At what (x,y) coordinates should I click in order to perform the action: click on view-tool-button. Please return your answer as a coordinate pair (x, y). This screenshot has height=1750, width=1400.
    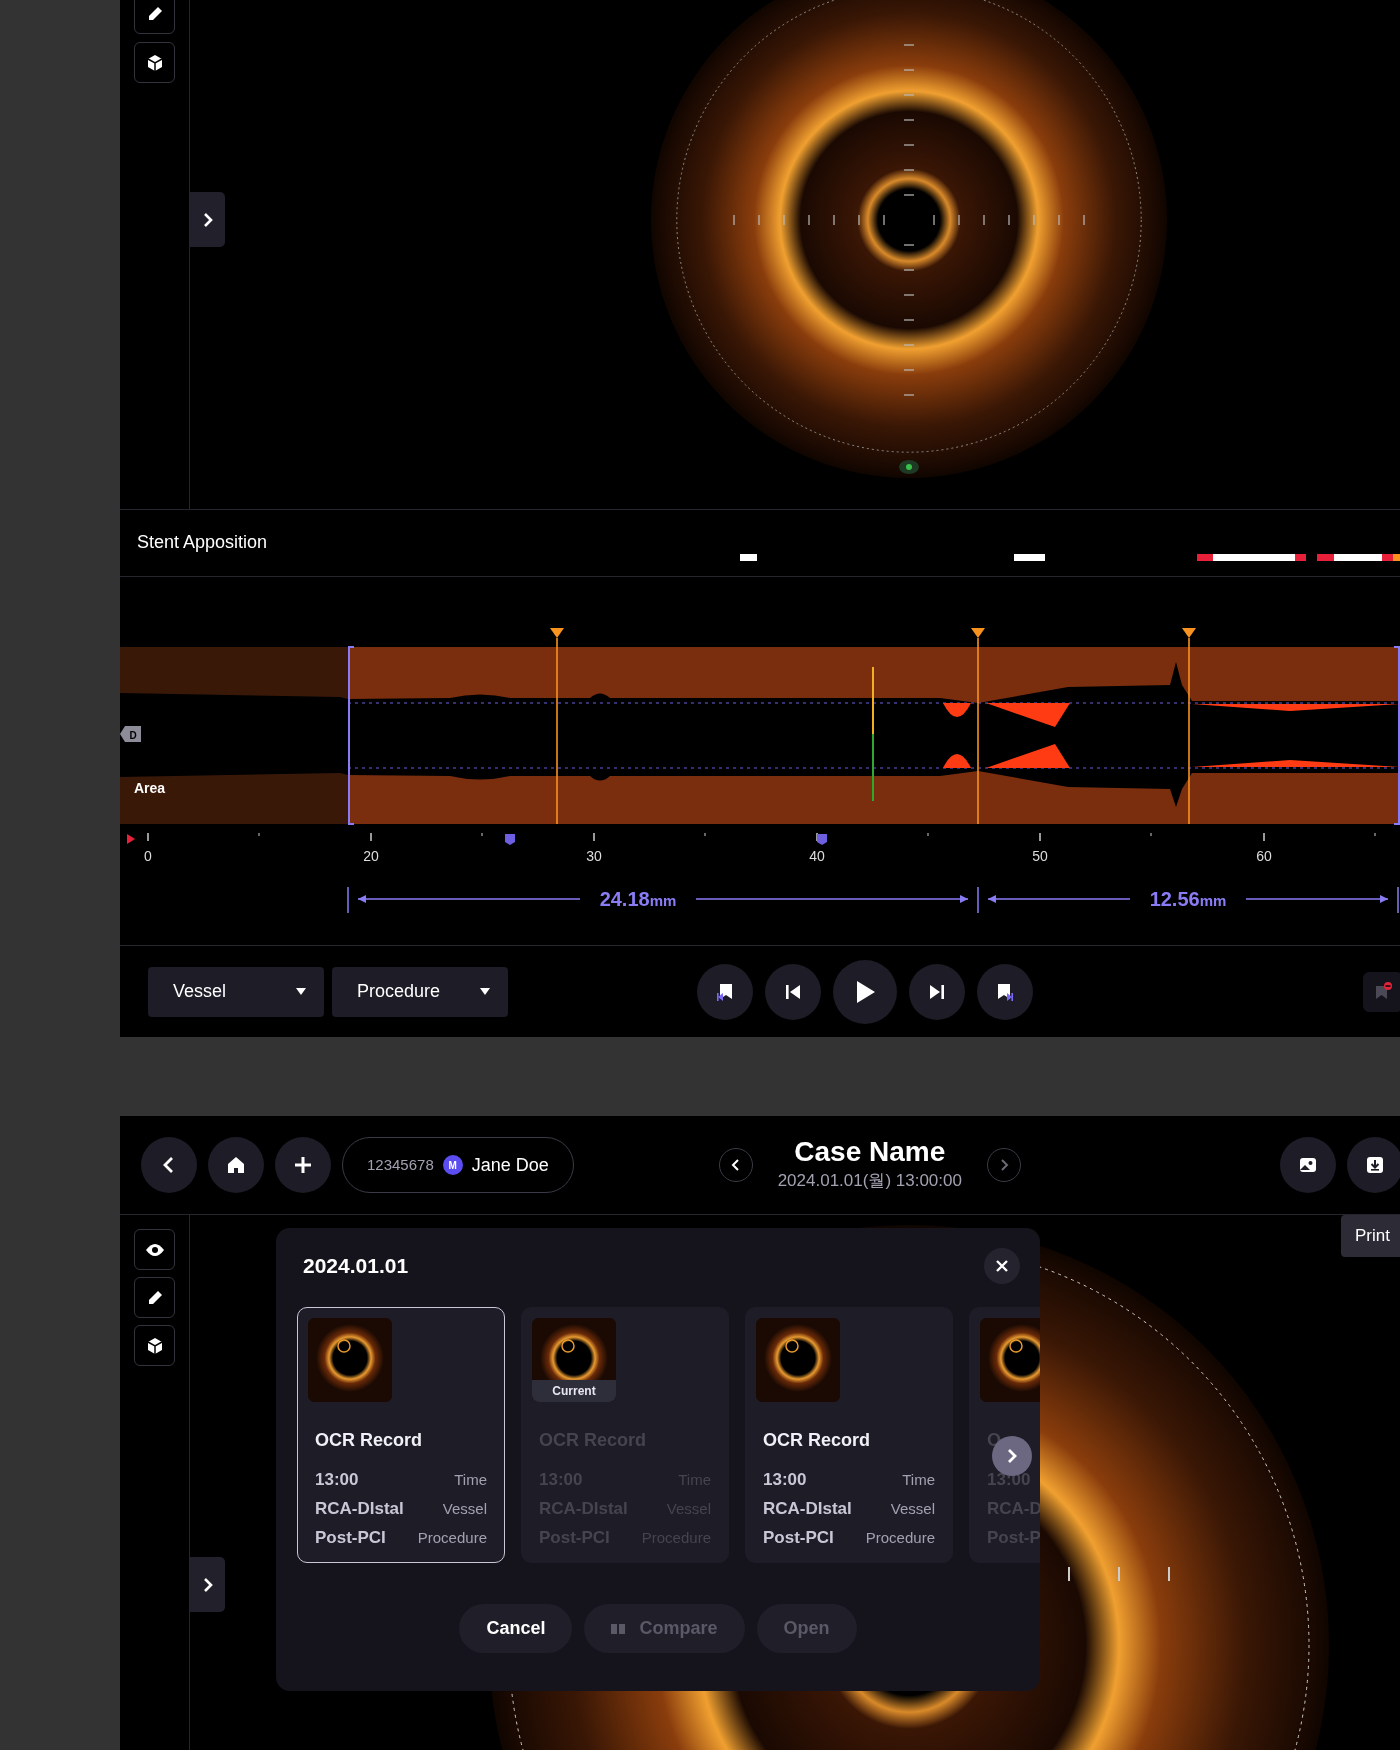
    Looking at the image, I should click on (154, 1249).